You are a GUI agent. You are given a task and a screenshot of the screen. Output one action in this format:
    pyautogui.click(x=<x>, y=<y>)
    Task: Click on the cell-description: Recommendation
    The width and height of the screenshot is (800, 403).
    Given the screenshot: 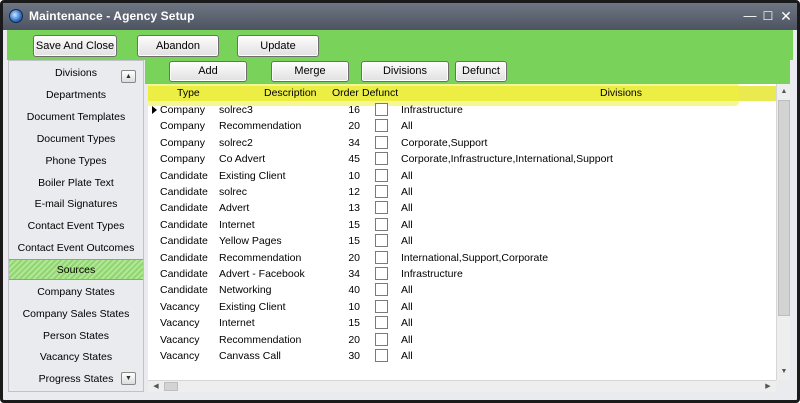 What is the action you would take?
    pyautogui.click(x=260, y=126)
    